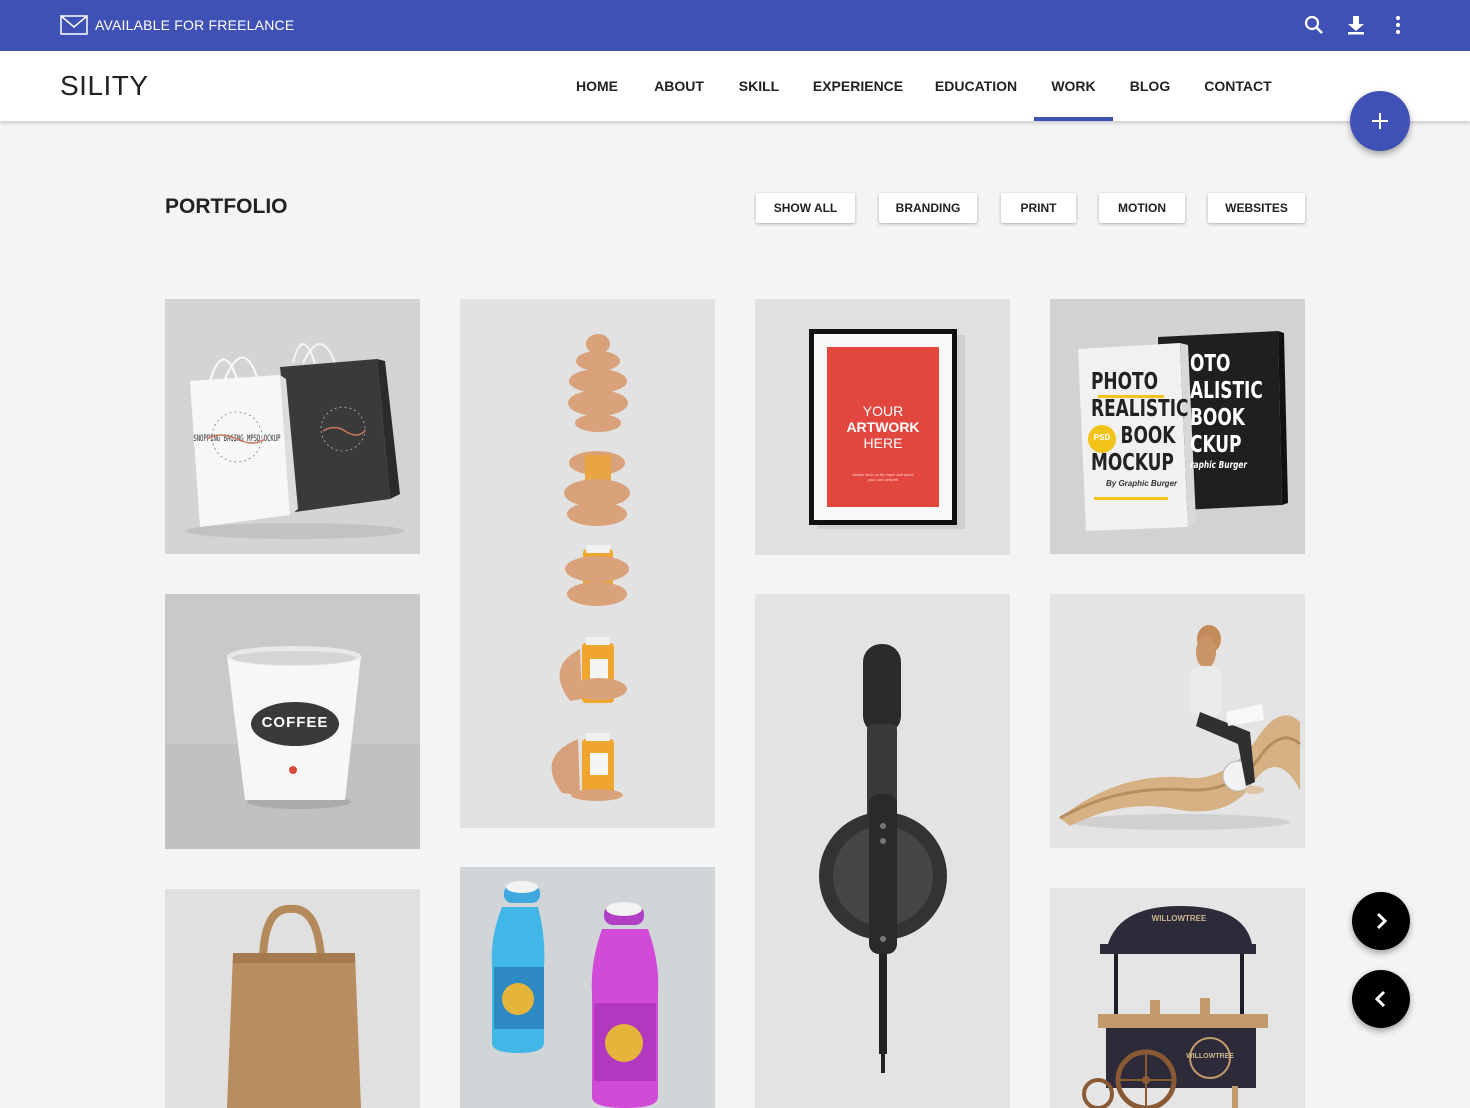  I want to click on filter-print: PRINT, so click(1038, 208).